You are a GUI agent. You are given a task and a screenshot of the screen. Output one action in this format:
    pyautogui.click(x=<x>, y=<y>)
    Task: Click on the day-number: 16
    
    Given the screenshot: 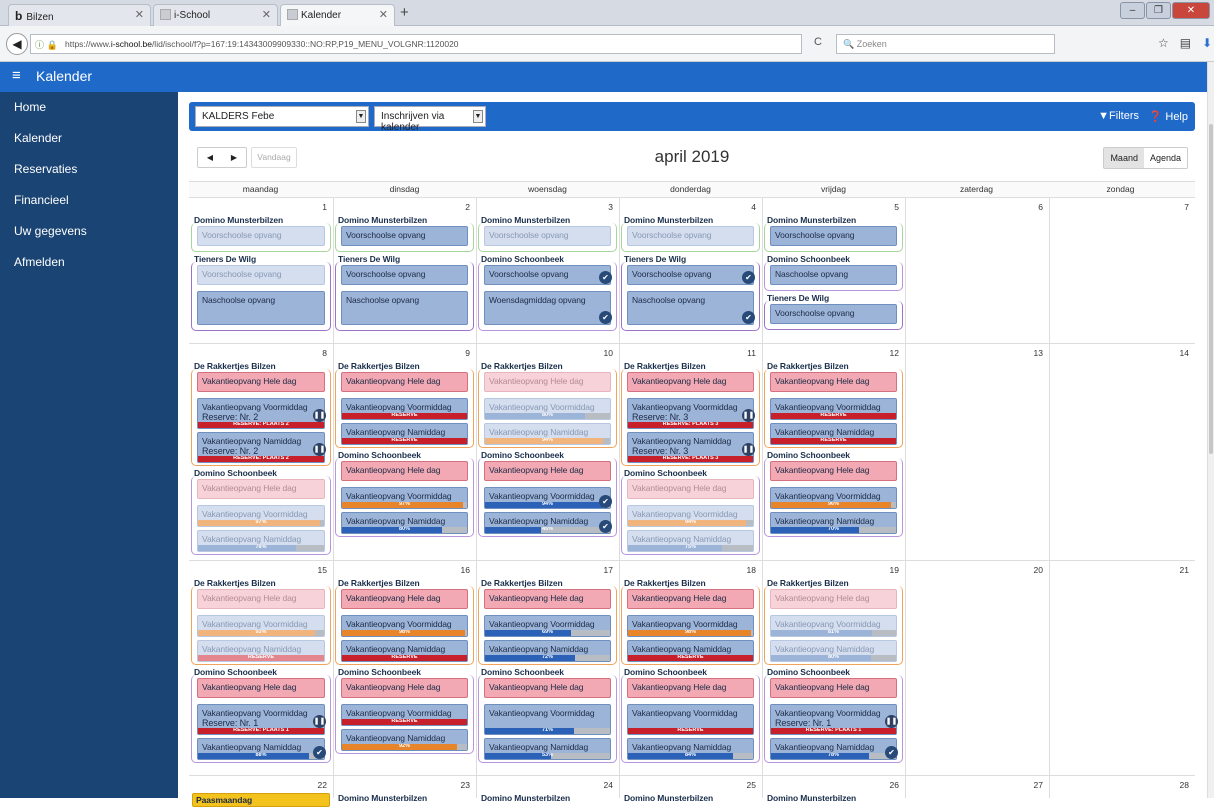 What is the action you would take?
    pyautogui.click(x=465, y=570)
    